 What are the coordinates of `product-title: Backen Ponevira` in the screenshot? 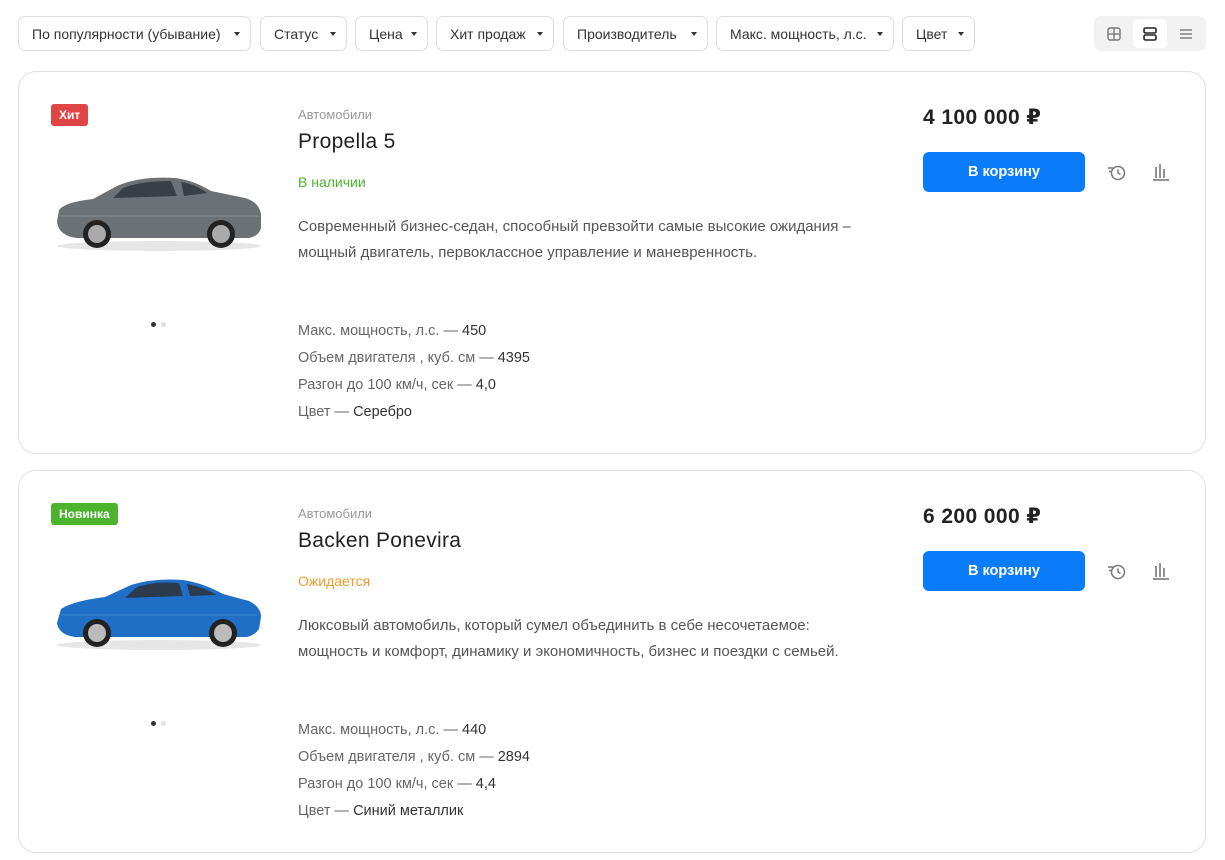 It's located at (379, 541).